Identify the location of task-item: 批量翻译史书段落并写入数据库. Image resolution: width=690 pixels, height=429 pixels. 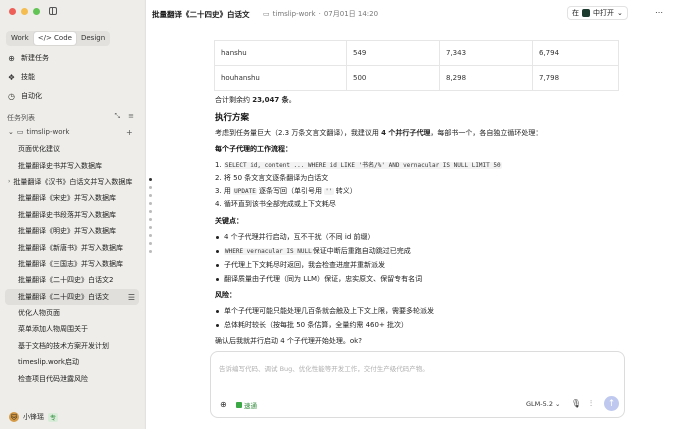
(72, 215).